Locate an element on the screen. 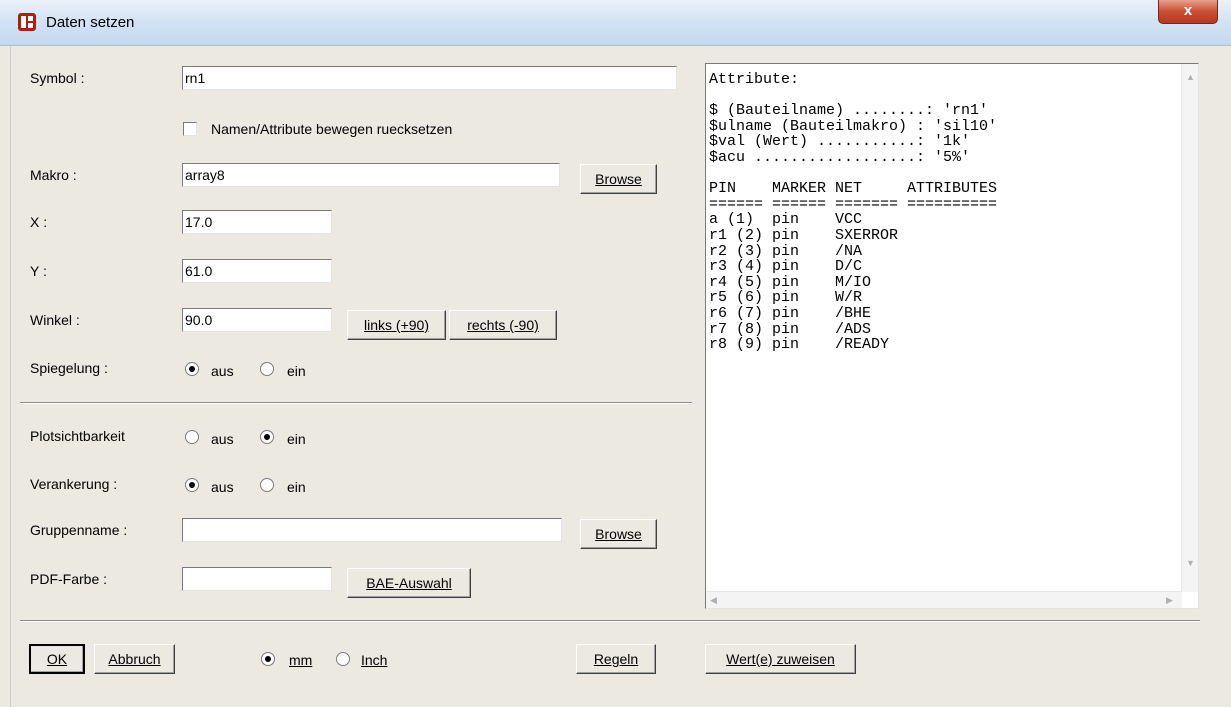 This screenshot has width=1231, height=707. makro-input: array8 is located at coordinates (371, 175).